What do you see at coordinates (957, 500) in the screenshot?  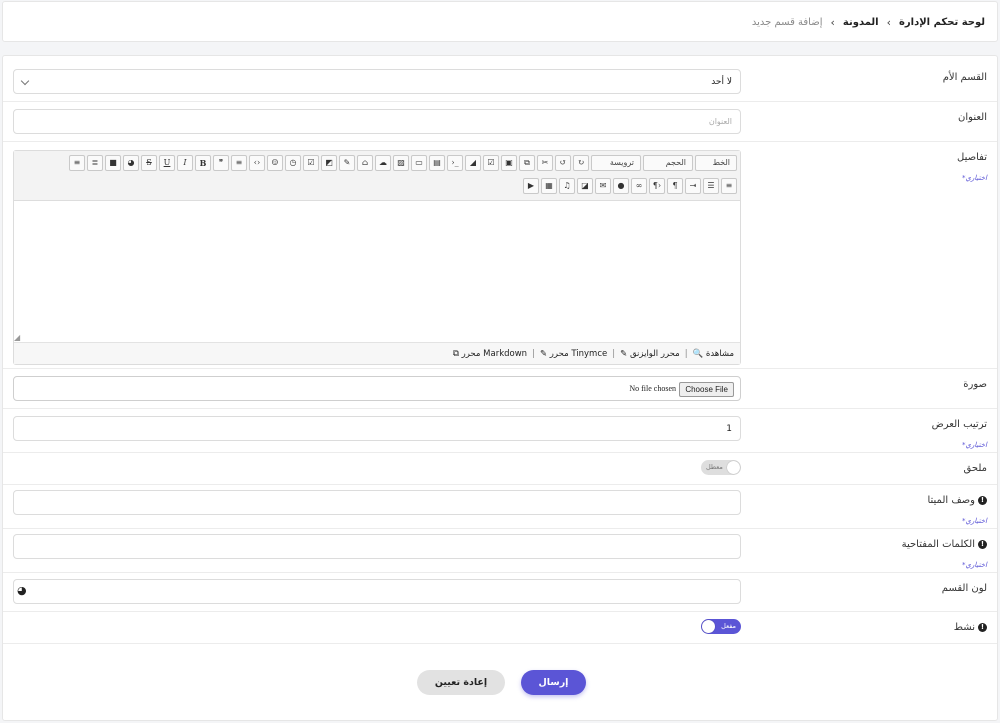 I see `meta-description-label-wrap: وصف الميتا!` at bounding box center [957, 500].